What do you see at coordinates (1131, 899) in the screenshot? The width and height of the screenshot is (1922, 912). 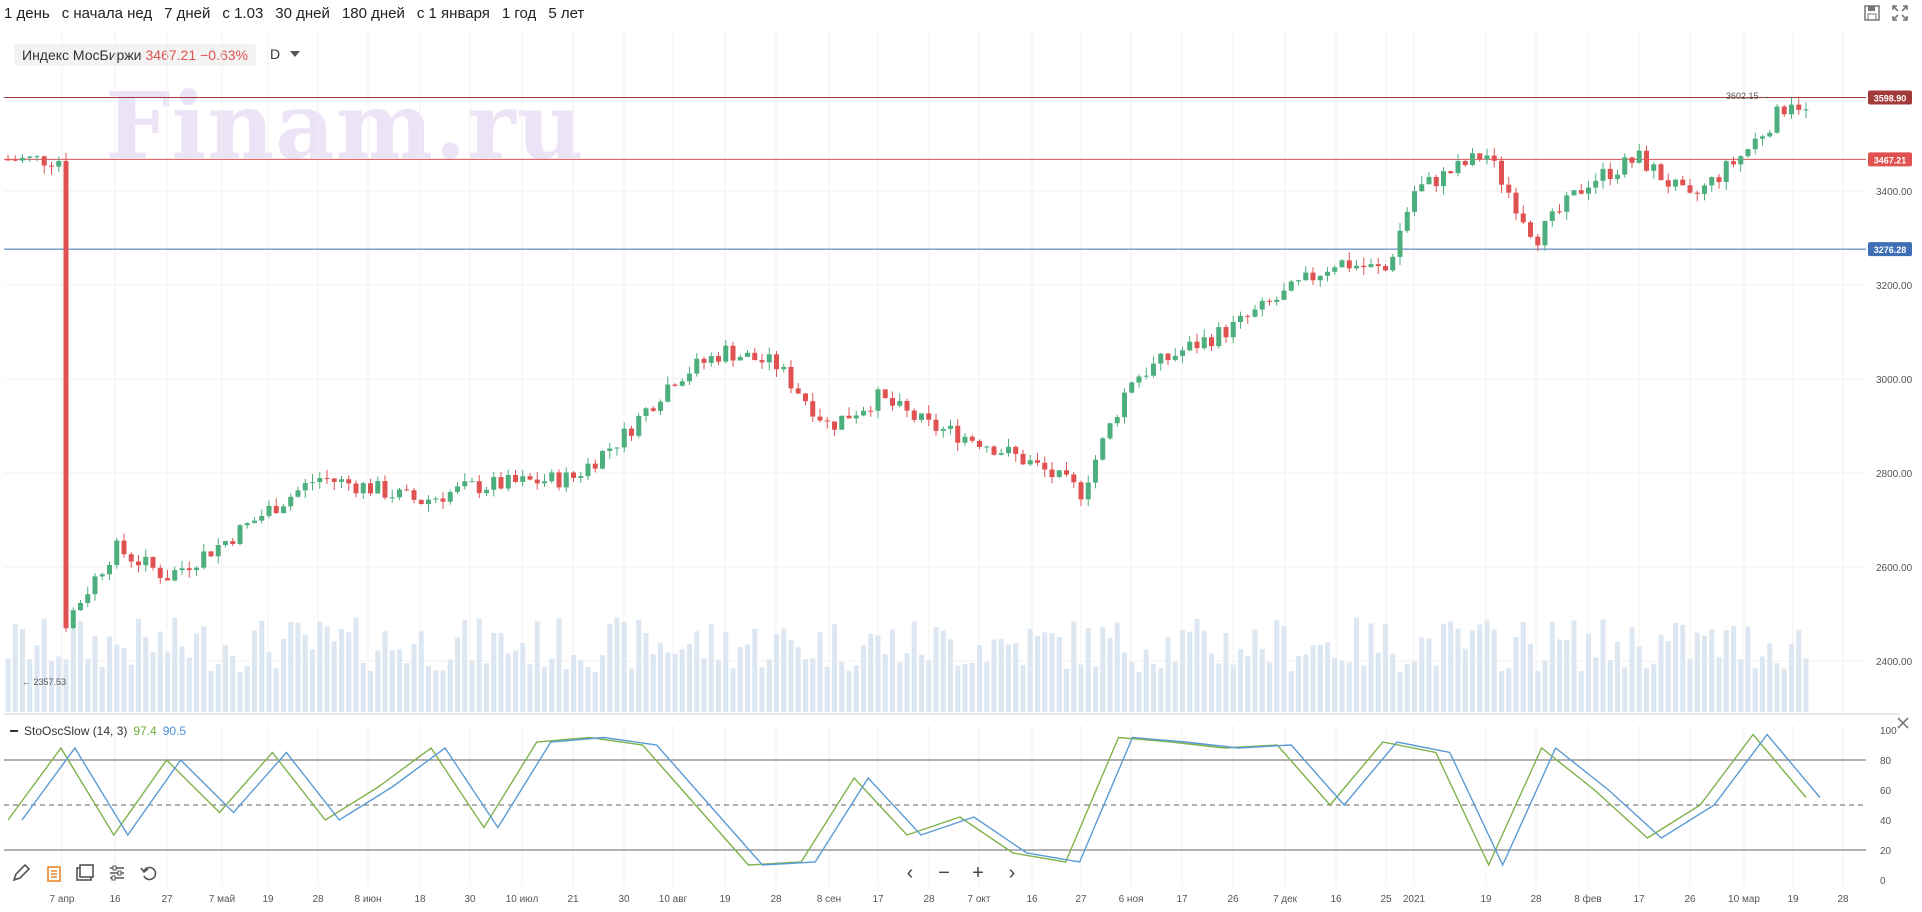 I see `time-tick-label: 6 ноя` at bounding box center [1131, 899].